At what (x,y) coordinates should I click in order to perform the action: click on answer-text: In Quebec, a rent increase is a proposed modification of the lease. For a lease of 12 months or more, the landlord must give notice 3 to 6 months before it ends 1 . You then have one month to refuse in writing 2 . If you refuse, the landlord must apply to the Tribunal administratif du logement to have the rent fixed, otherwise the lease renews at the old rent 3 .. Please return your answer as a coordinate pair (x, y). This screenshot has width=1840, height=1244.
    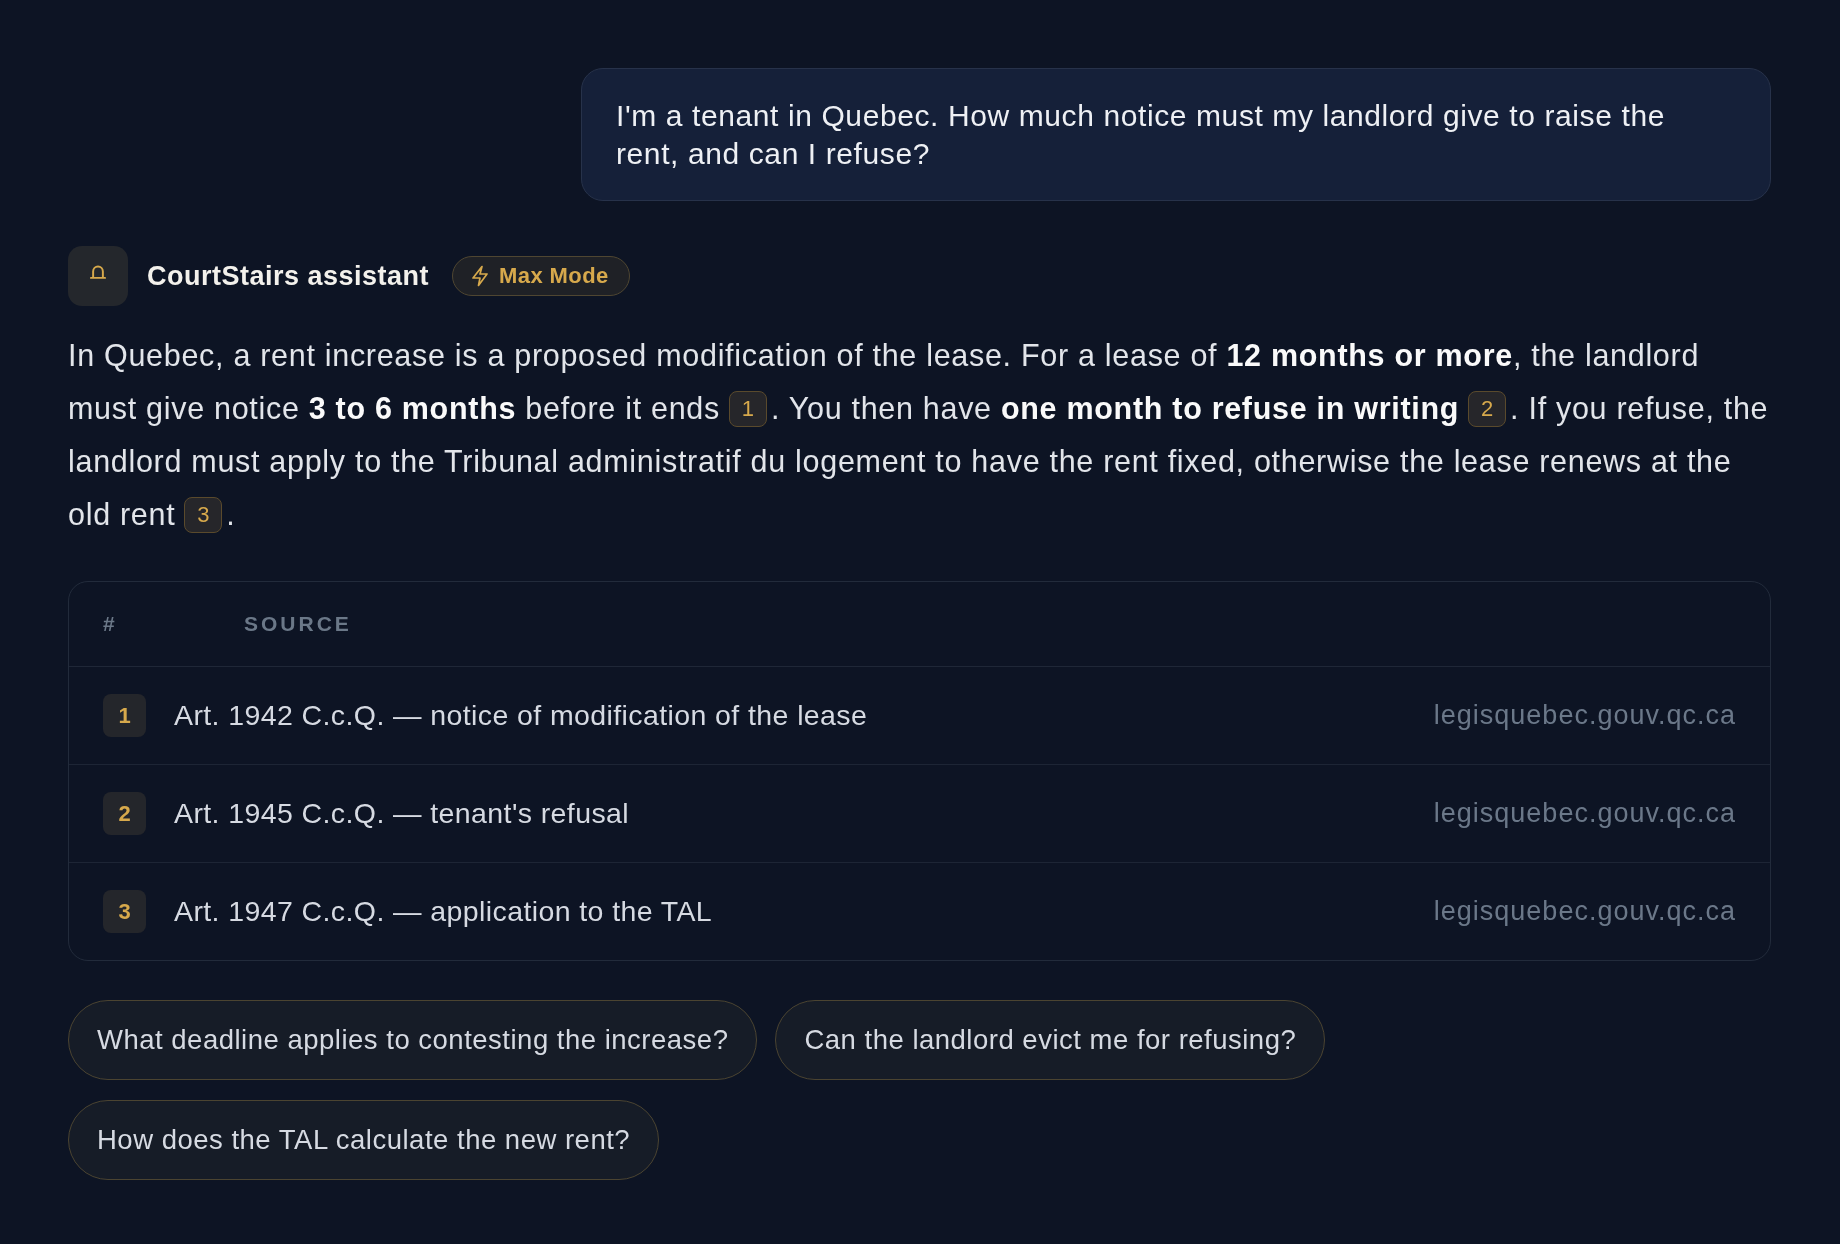
    Looking at the image, I should click on (919, 436).